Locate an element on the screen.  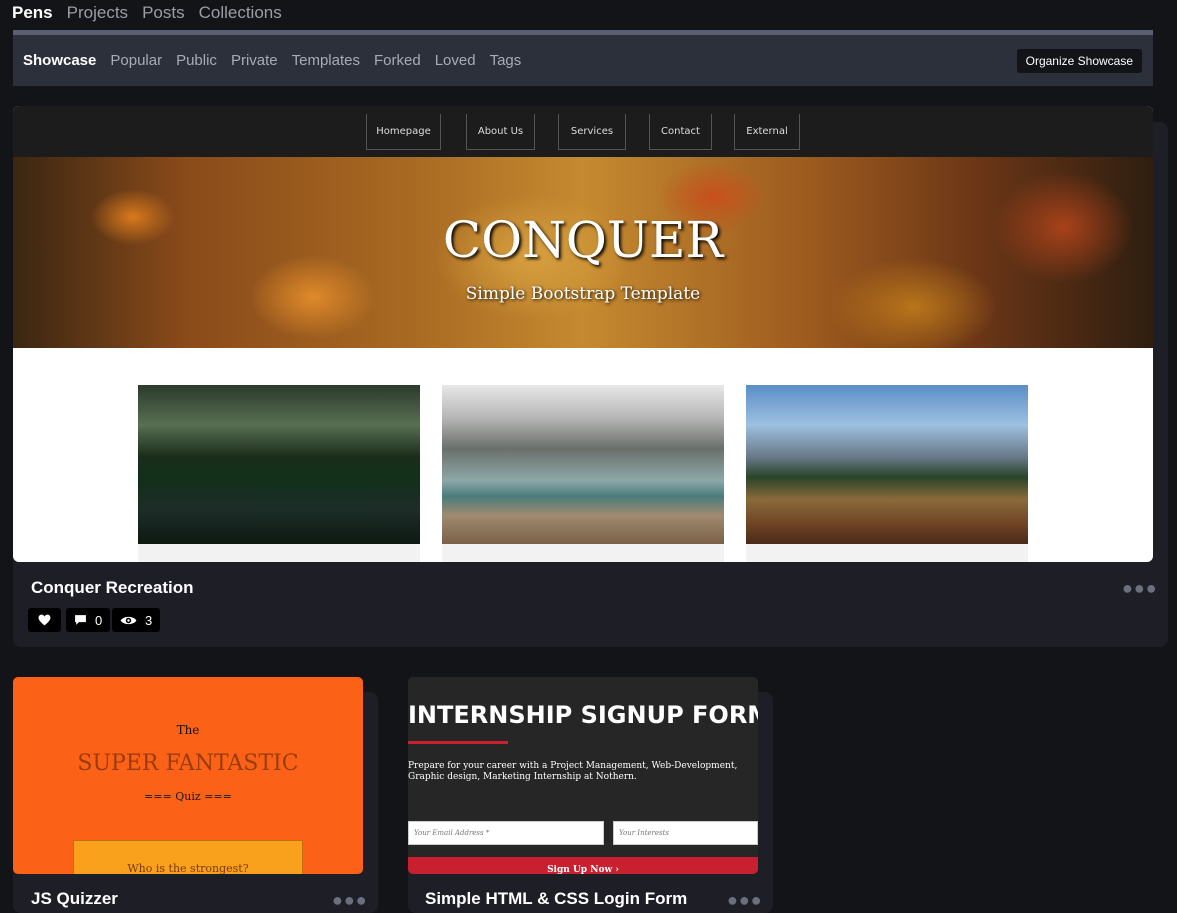
tab-projects: Projects is located at coordinates (97, 13).